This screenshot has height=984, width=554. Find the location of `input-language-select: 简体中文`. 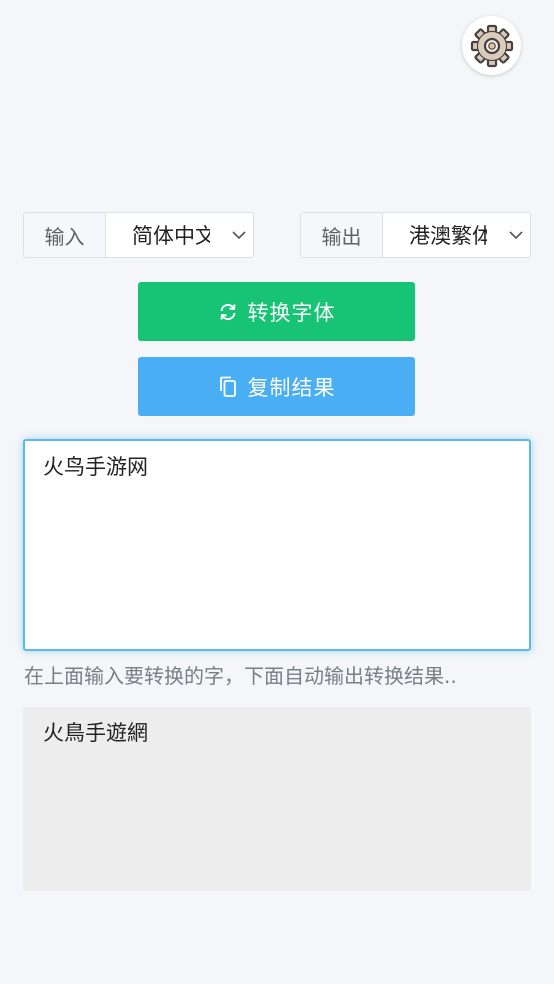

input-language-select: 简体中文 is located at coordinates (179, 235).